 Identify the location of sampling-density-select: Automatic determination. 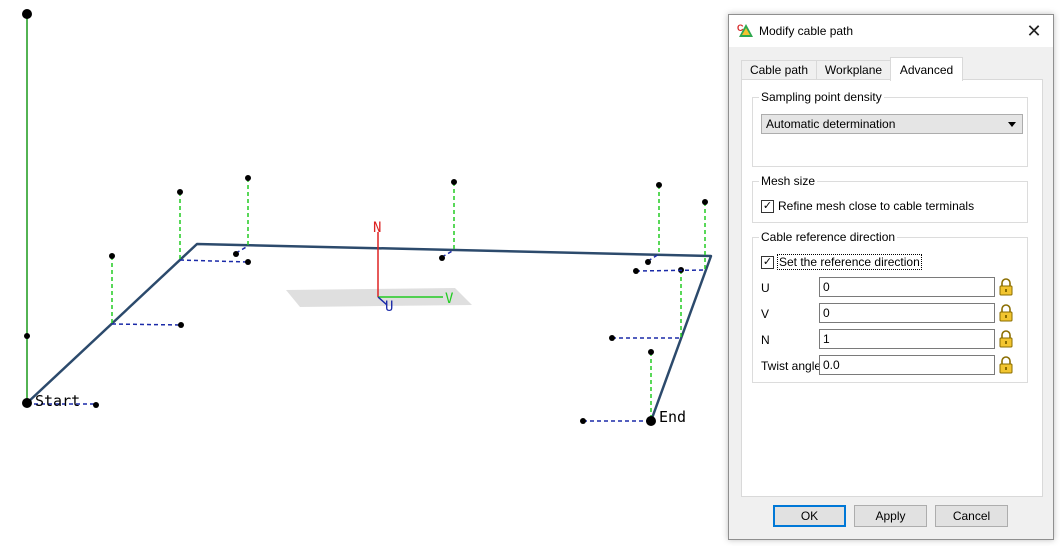
(892, 124).